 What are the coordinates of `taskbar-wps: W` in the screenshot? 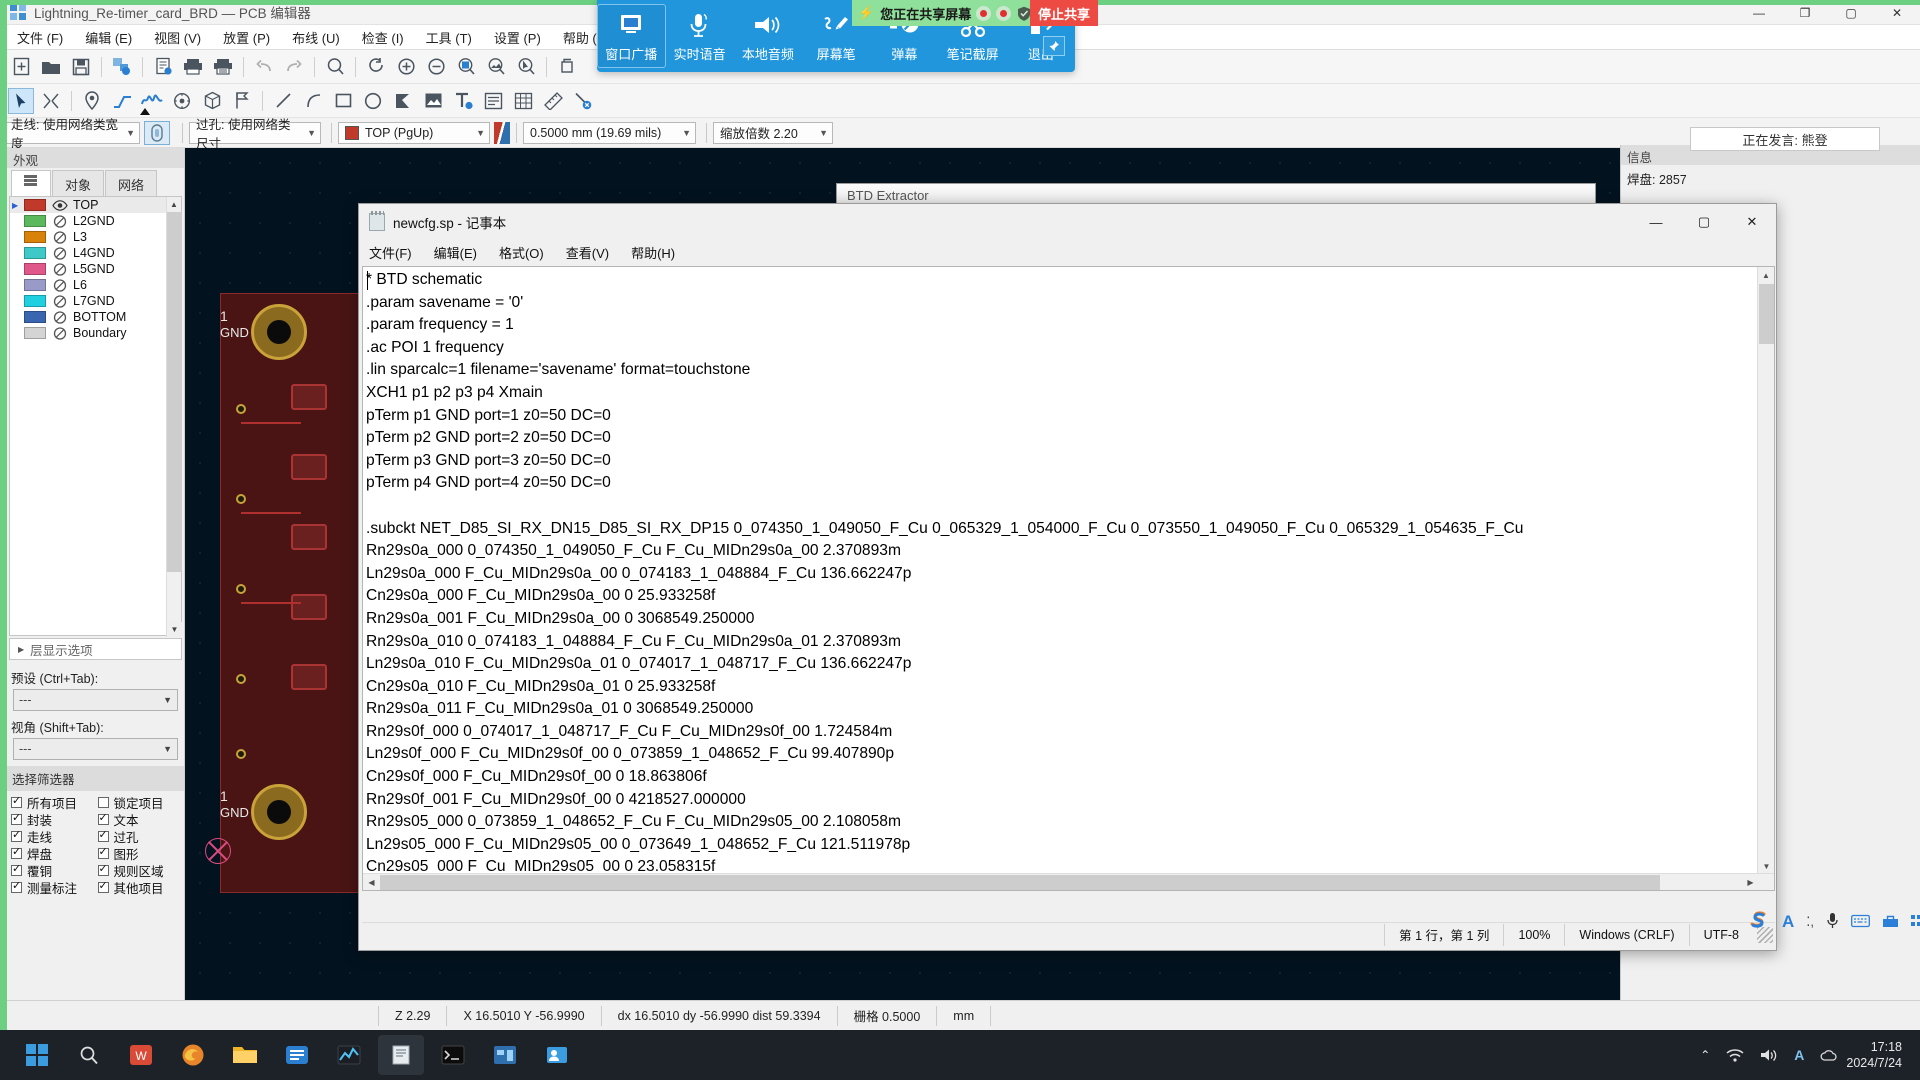 It's located at (141, 1055).